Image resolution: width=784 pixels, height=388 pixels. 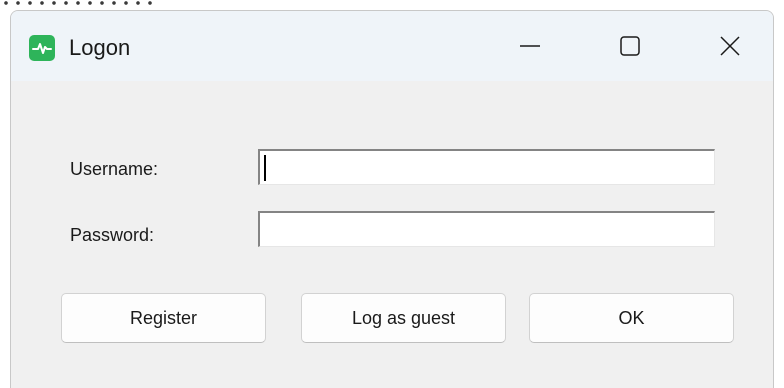 I want to click on ok-button: OK, so click(x=631, y=318).